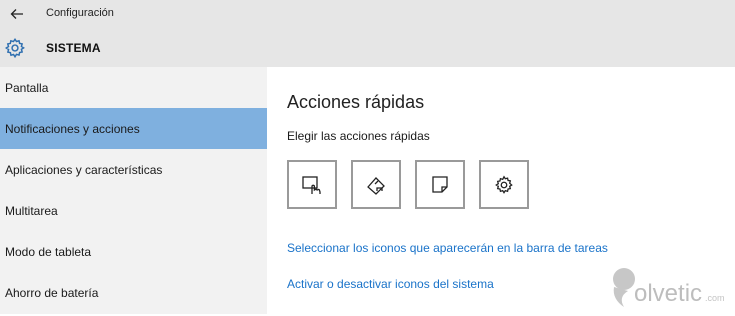 Image resolution: width=735 pixels, height=316 pixels. What do you see at coordinates (14, 48) in the screenshot?
I see `gear-icon` at bounding box center [14, 48].